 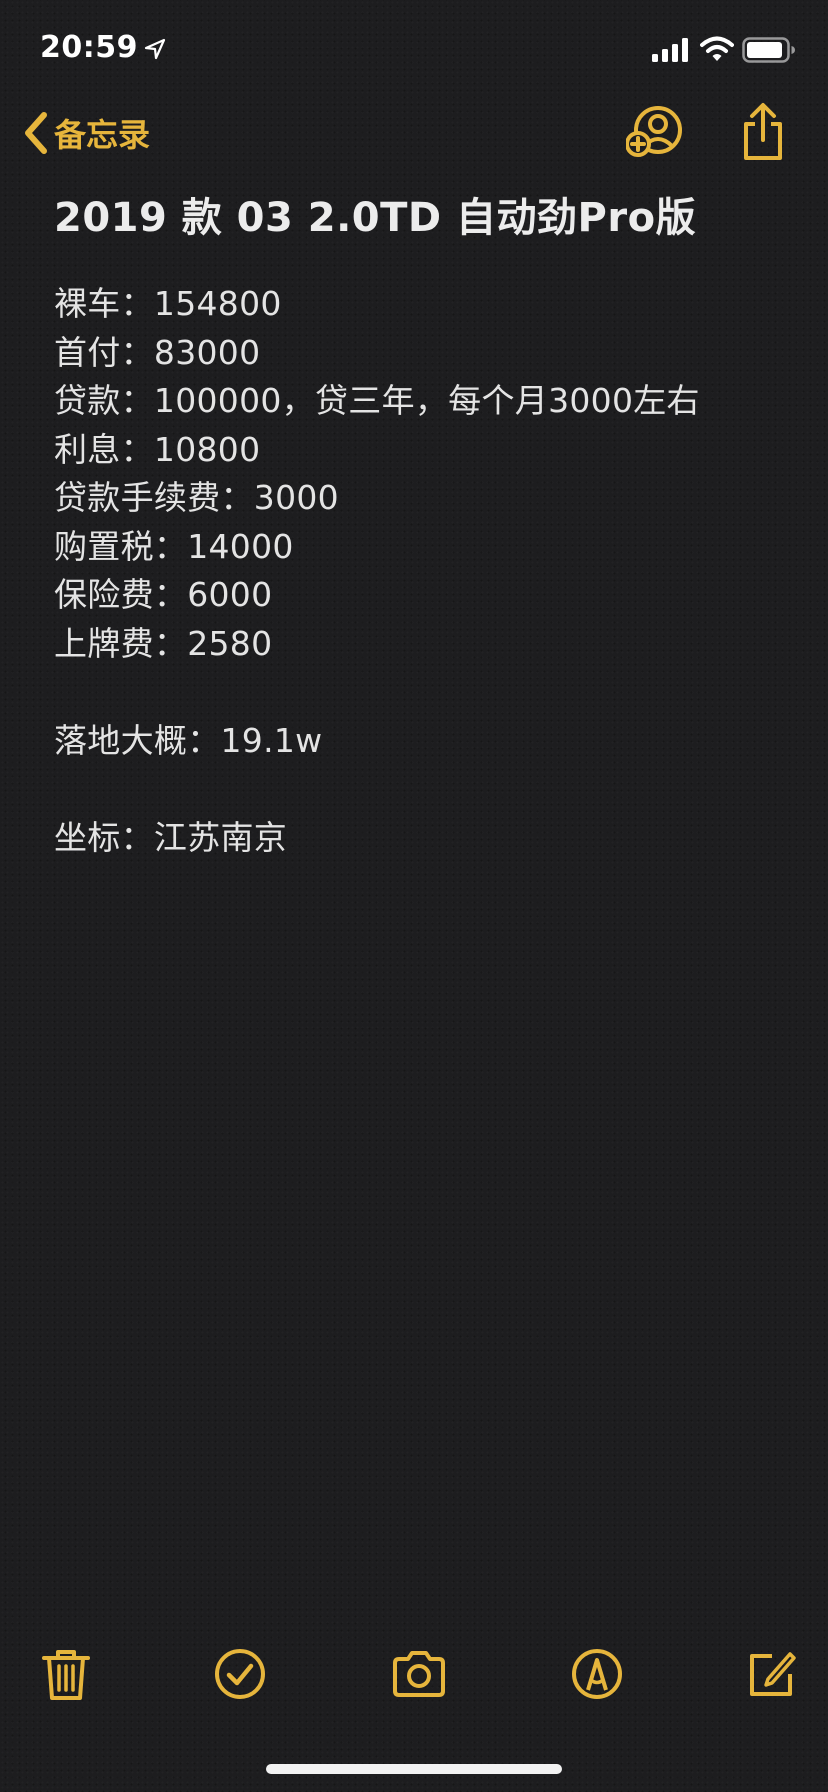 I want to click on note-line-location: 坐标：江苏南京, so click(x=171, y=837).